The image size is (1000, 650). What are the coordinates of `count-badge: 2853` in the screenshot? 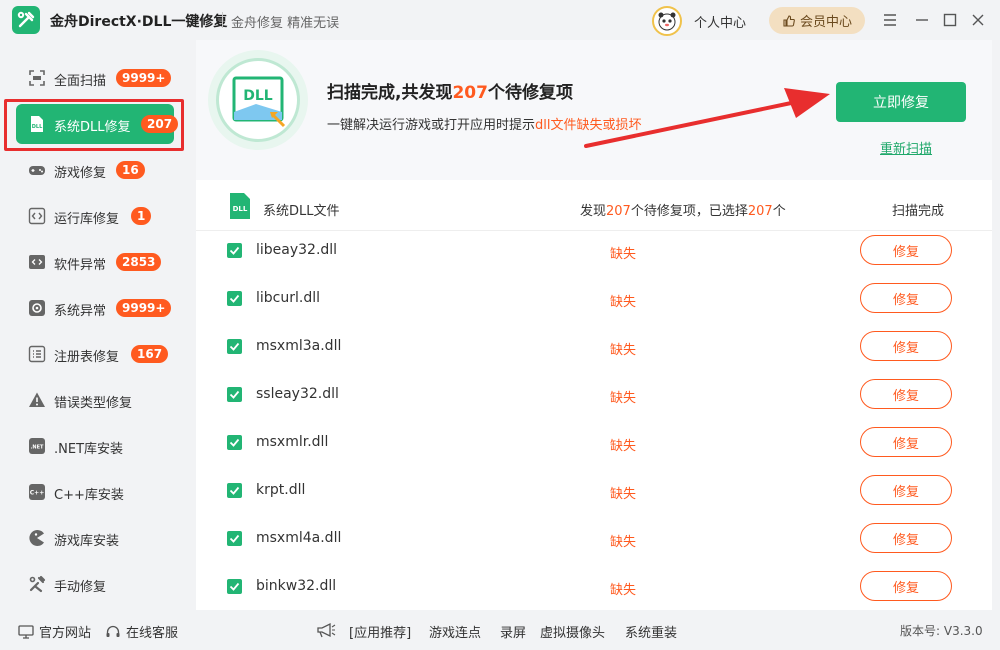 It's located at (139, 262).